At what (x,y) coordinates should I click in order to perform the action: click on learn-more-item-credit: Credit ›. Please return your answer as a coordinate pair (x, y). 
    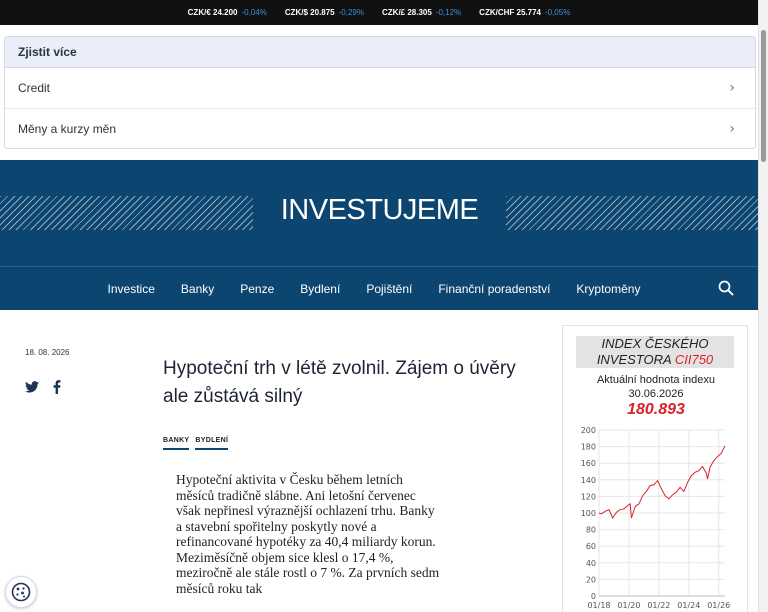
    Looking at the image, I should click on (380, 88).